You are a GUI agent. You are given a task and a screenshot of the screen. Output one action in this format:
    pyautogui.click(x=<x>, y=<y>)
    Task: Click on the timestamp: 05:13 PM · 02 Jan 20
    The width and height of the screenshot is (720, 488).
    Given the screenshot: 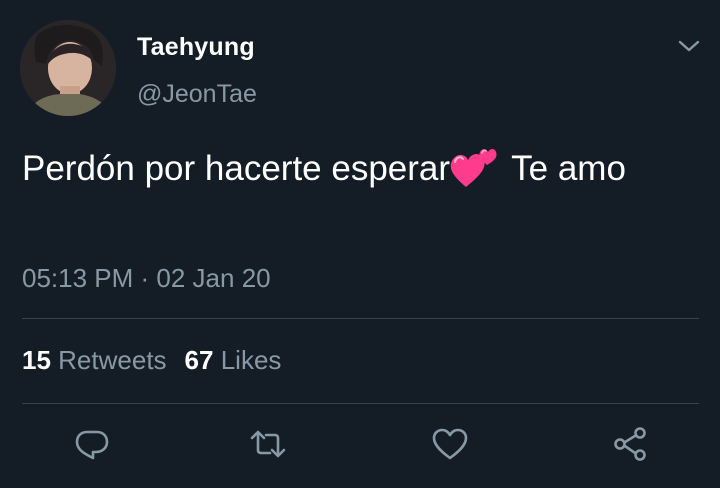 What is the action you would take?
    pyautogui.click(x=146, y=278)
    